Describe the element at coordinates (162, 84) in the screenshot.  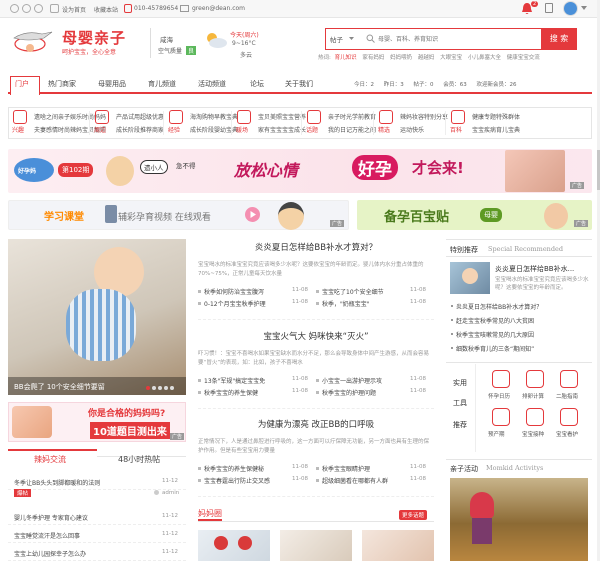
I see `nav-item-parenting: 育儿频道` at that location.